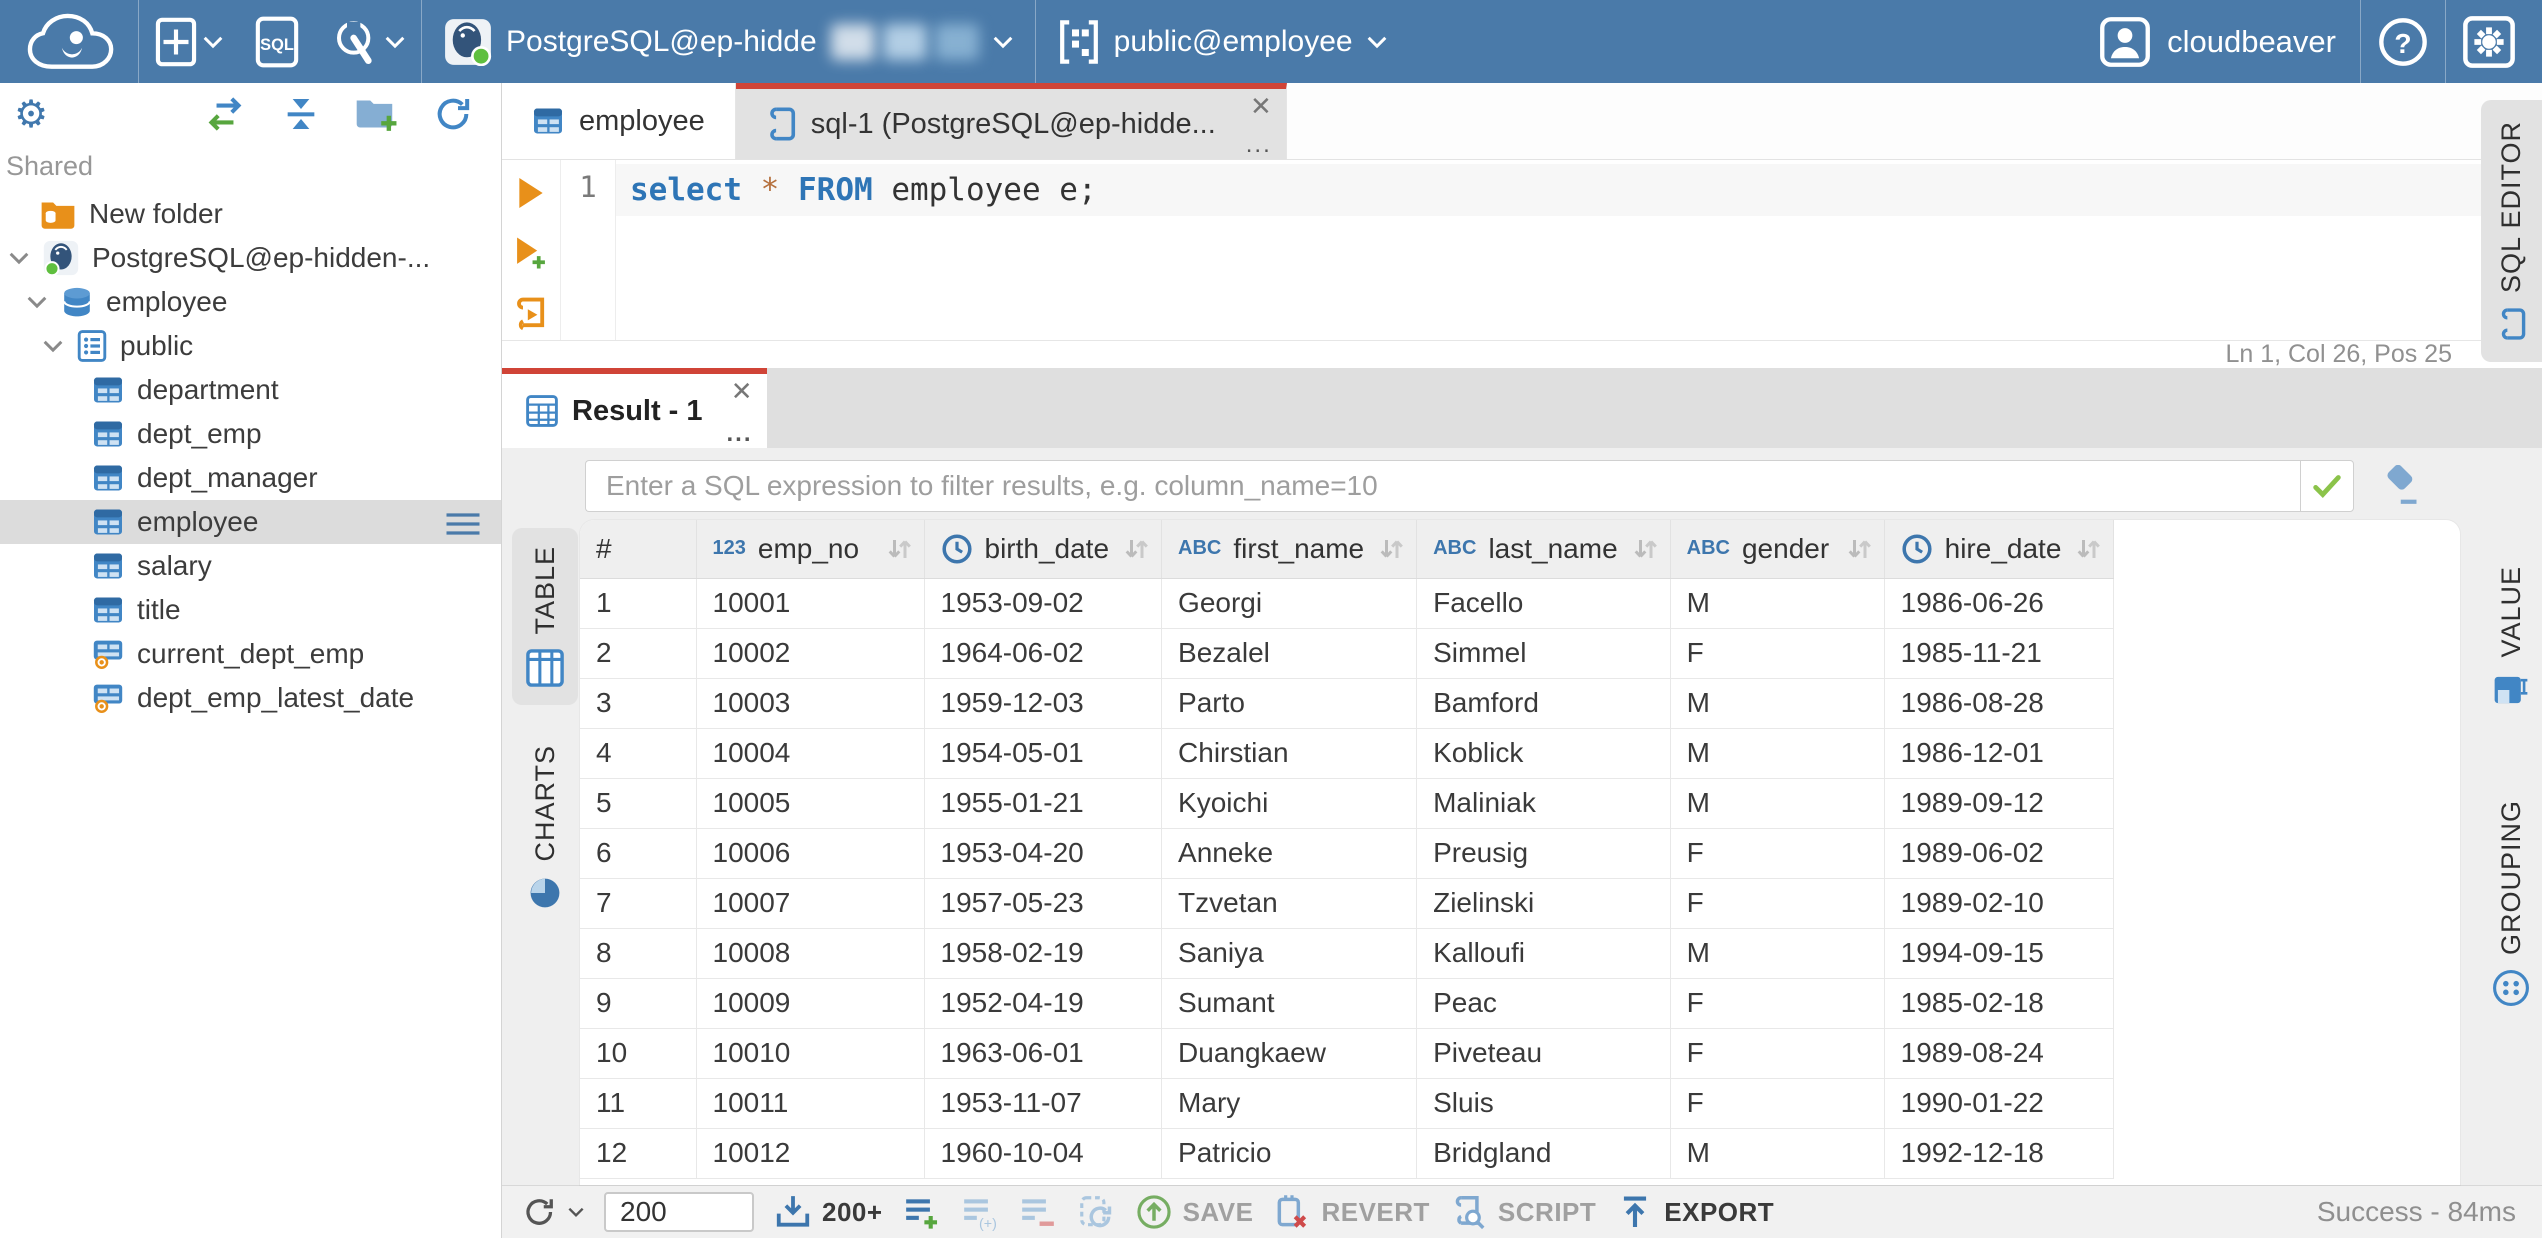  Describe the element at coordinates (810, 1053) in the screenshot. I see `data-cell: 10010` at that location.